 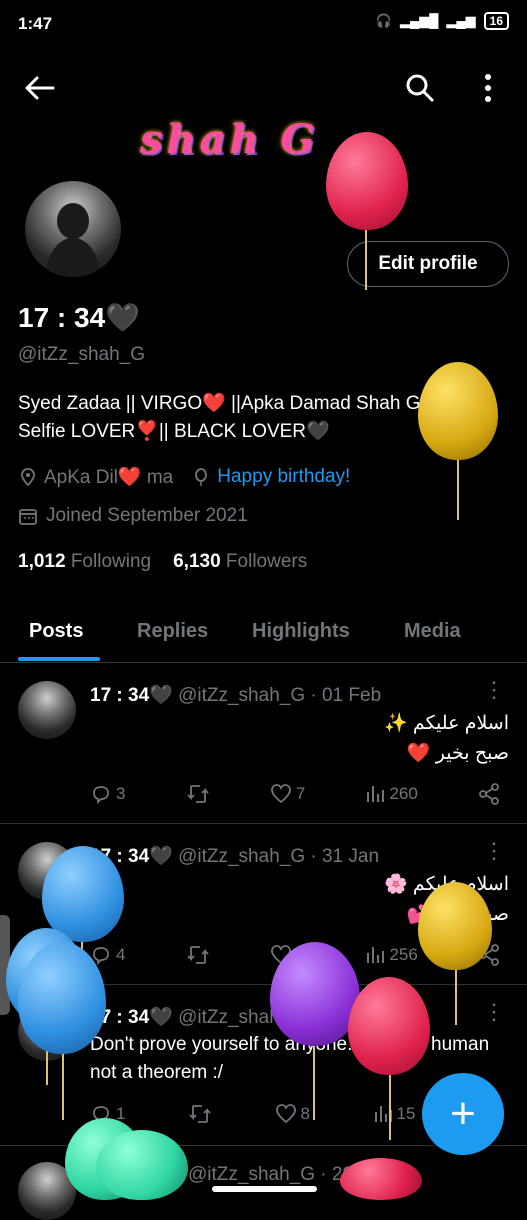 What do you see at coordinates (162, 562) in the screenshot?
I see `follow-stats: 1,012 Following 6,130 Followers` at bounding box center [162, 562].